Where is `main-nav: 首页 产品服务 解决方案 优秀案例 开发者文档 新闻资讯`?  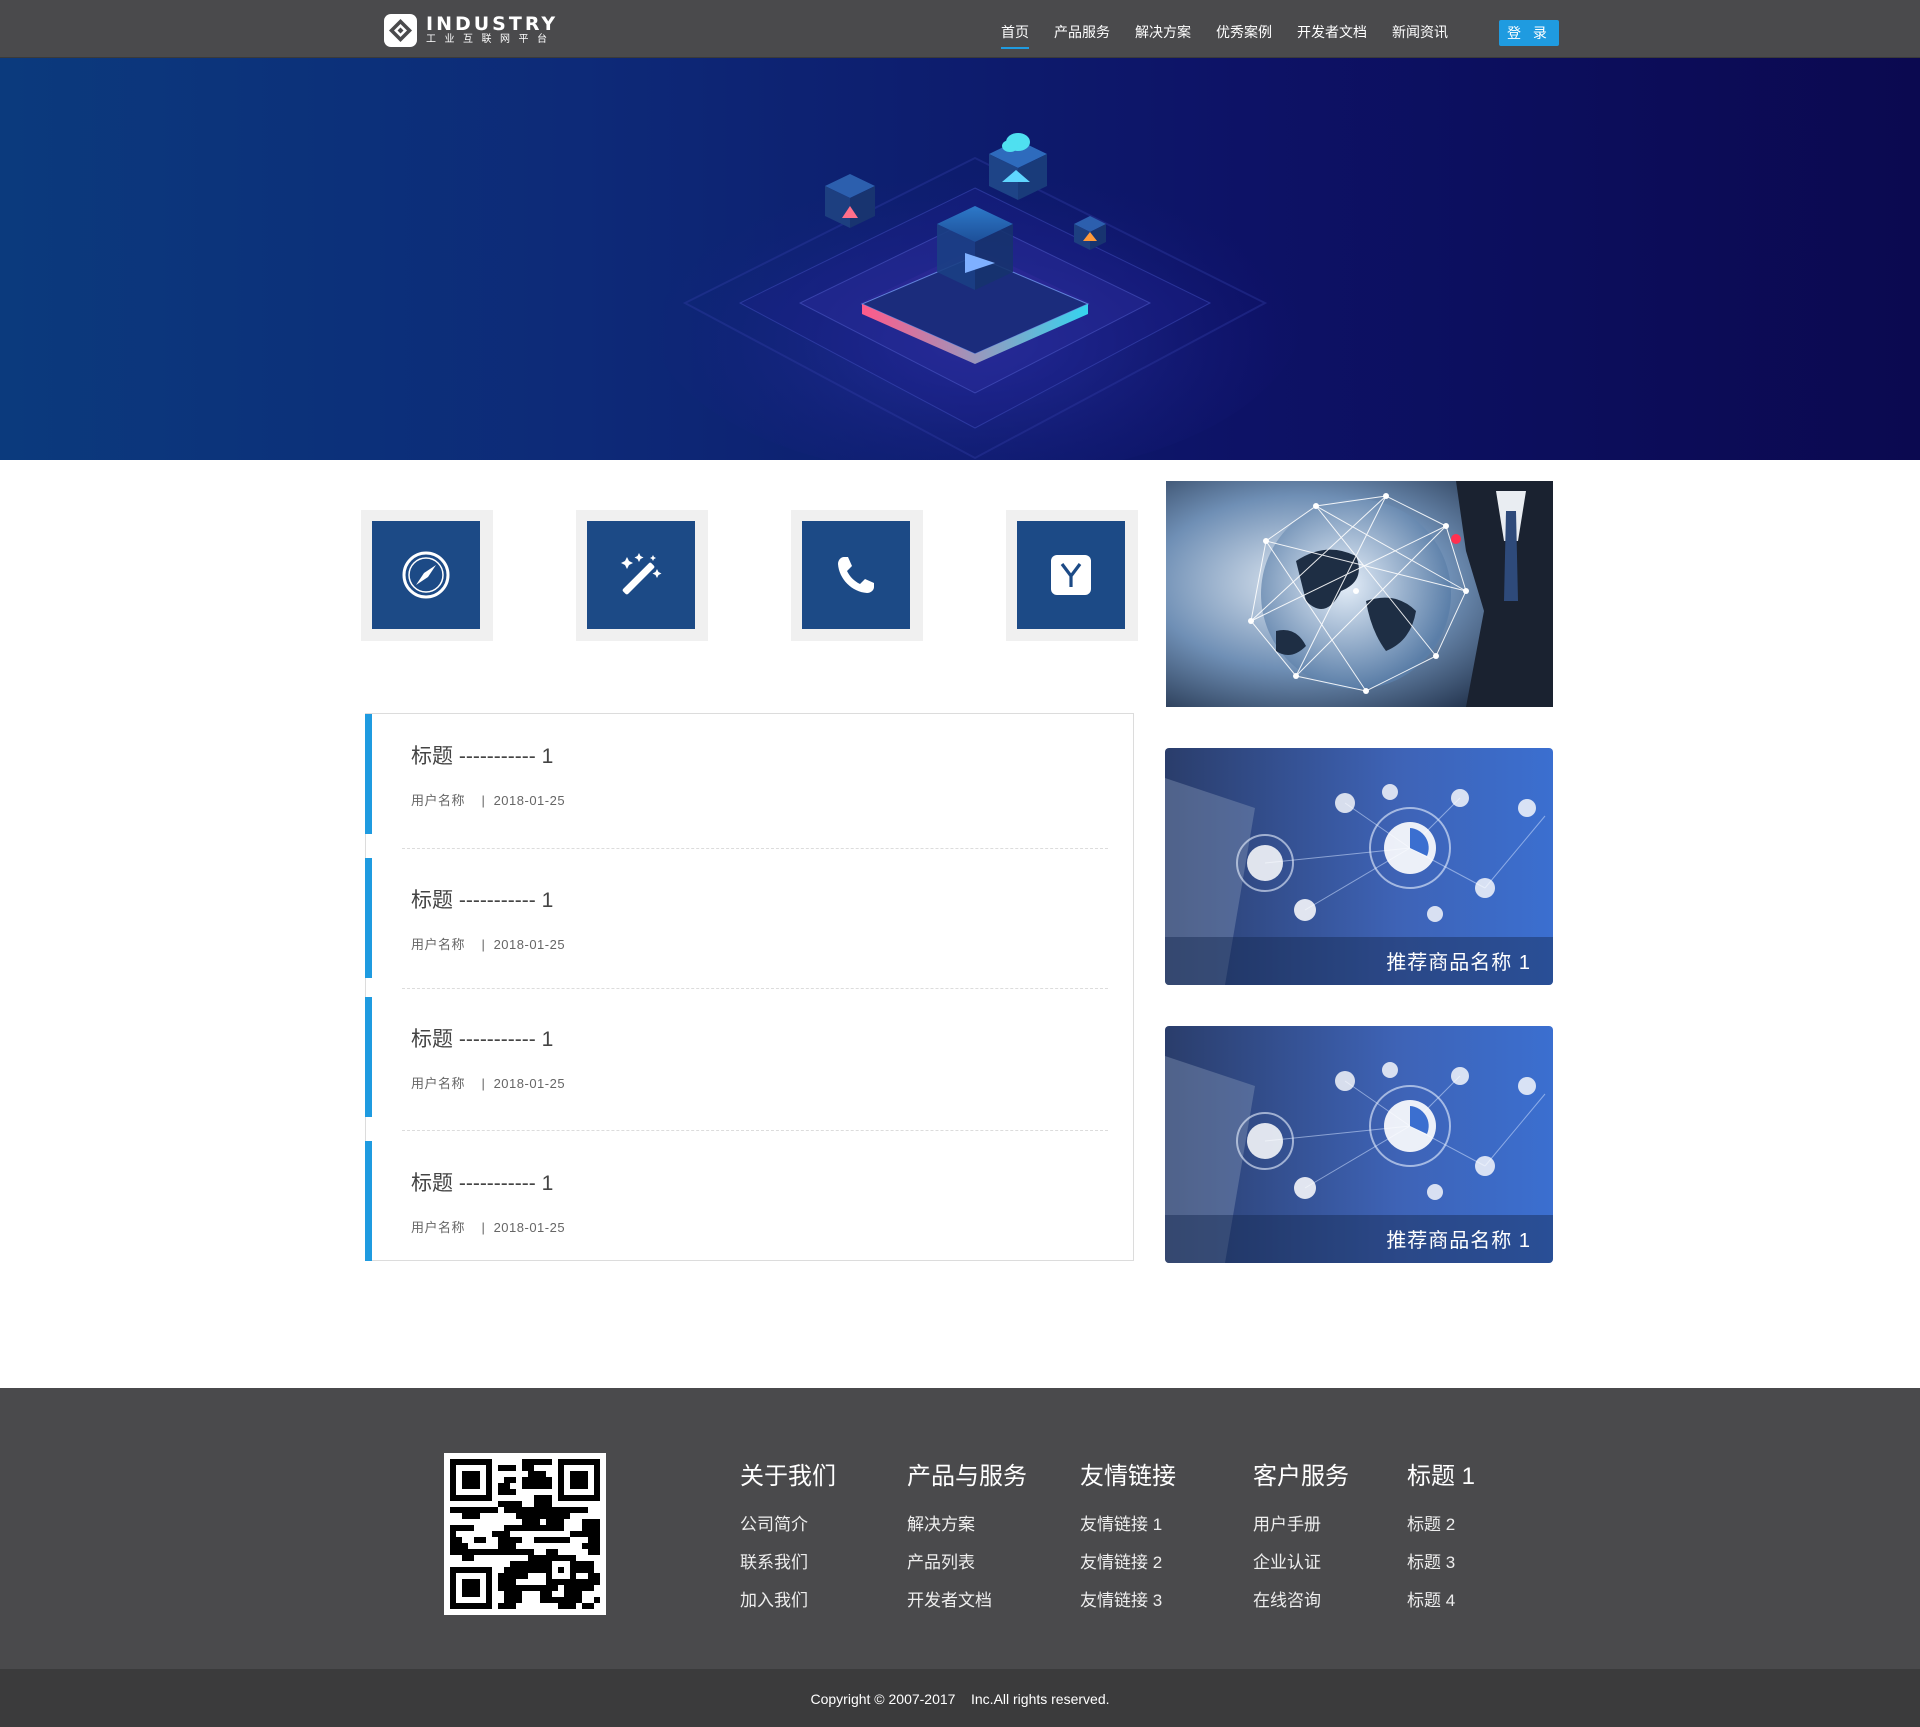 main-nav: 首页 产品服务 解决方案 优秀案例 开发者文档 新闻资讯 is located at coordinates (1237, 29).